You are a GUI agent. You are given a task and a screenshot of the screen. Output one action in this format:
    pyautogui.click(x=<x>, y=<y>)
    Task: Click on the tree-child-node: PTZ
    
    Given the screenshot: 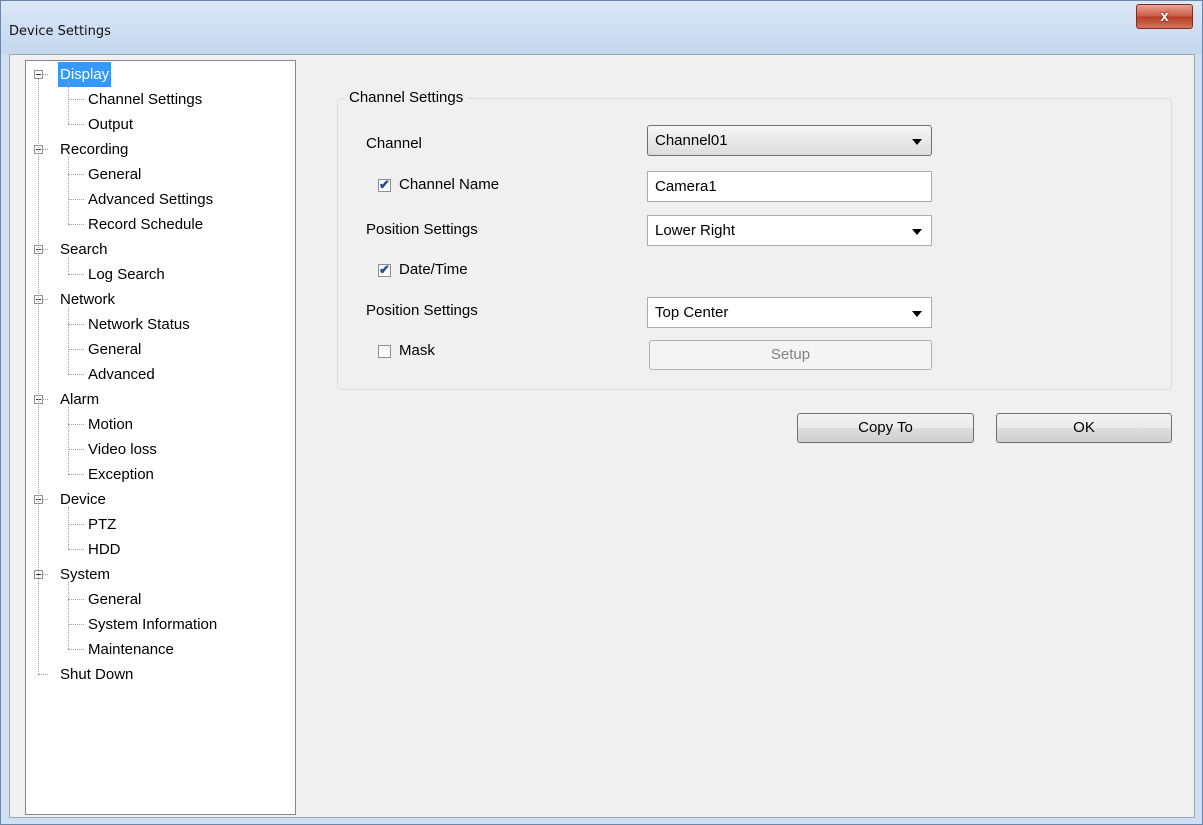 What is the action you would take?
    pyautogui.click(x=160, y=524)
    